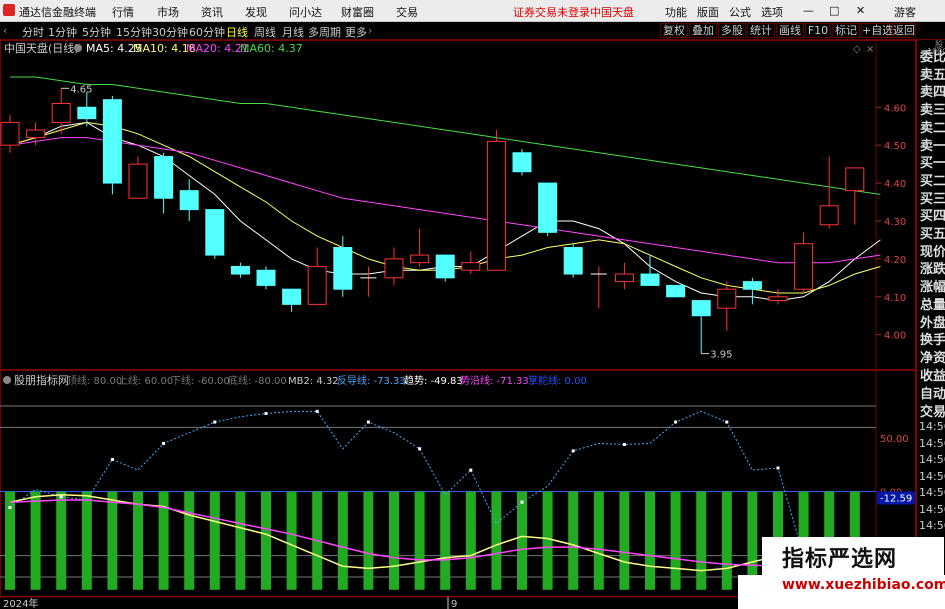 The image size is (945, 609). Describe the element at coordinates (863, 585) in the screenshot. I see `watermark-url: www.xuezhibiao.com` at that location.